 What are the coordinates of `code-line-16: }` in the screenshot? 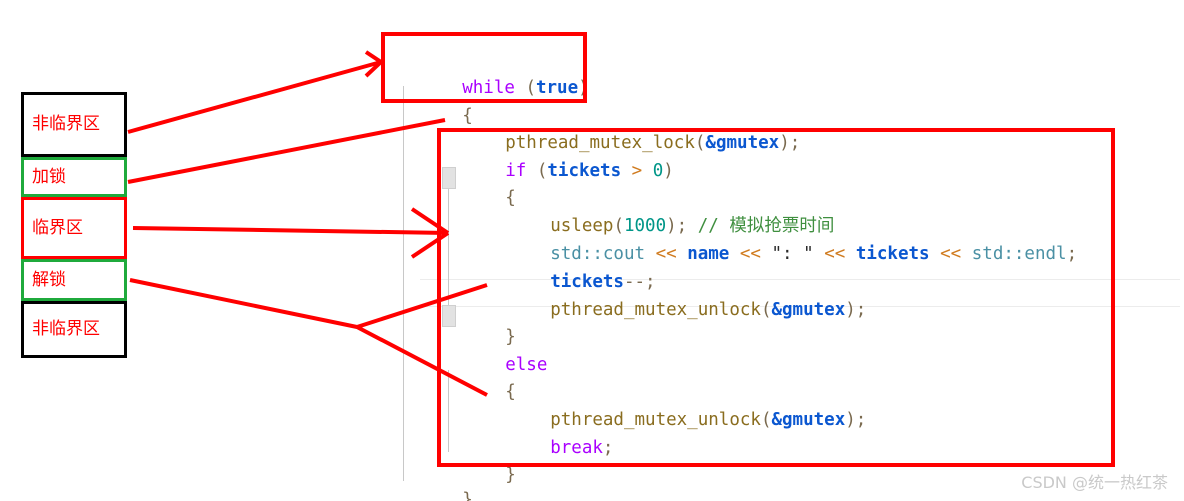 It's located at (436, 485).